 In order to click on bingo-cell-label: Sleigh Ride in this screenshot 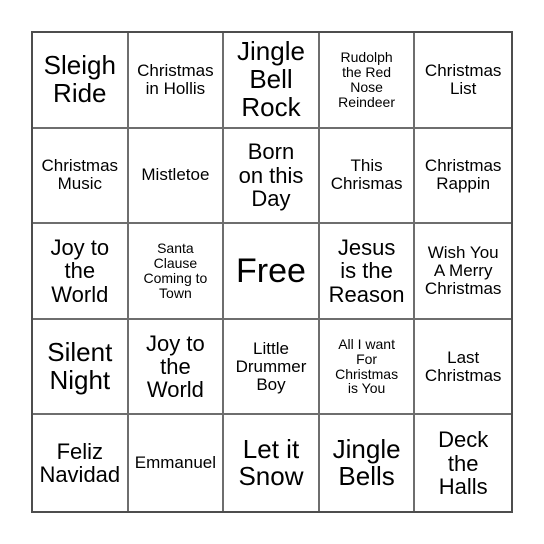, I will do `click(79, 79)`.